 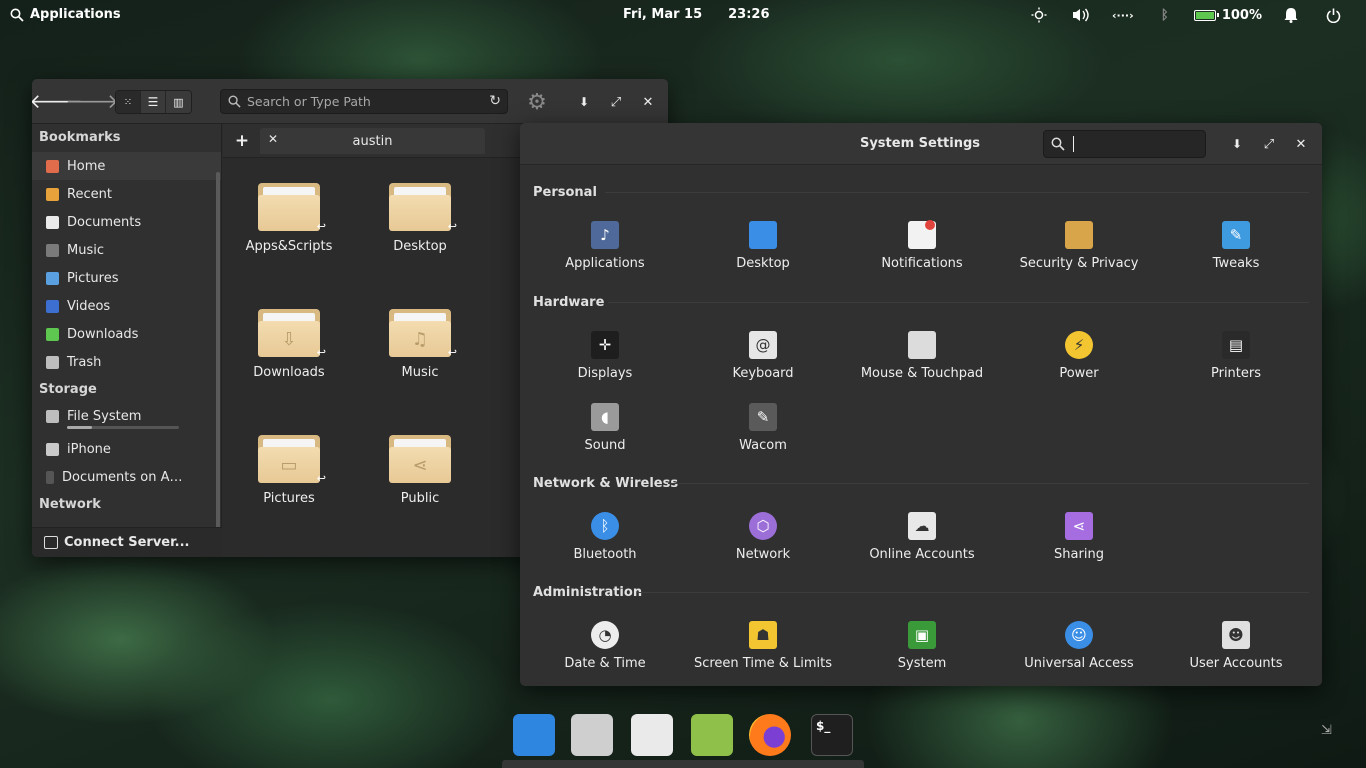 I want to click on sidebar-item-file-system: File System, so click(x=126, y=419).